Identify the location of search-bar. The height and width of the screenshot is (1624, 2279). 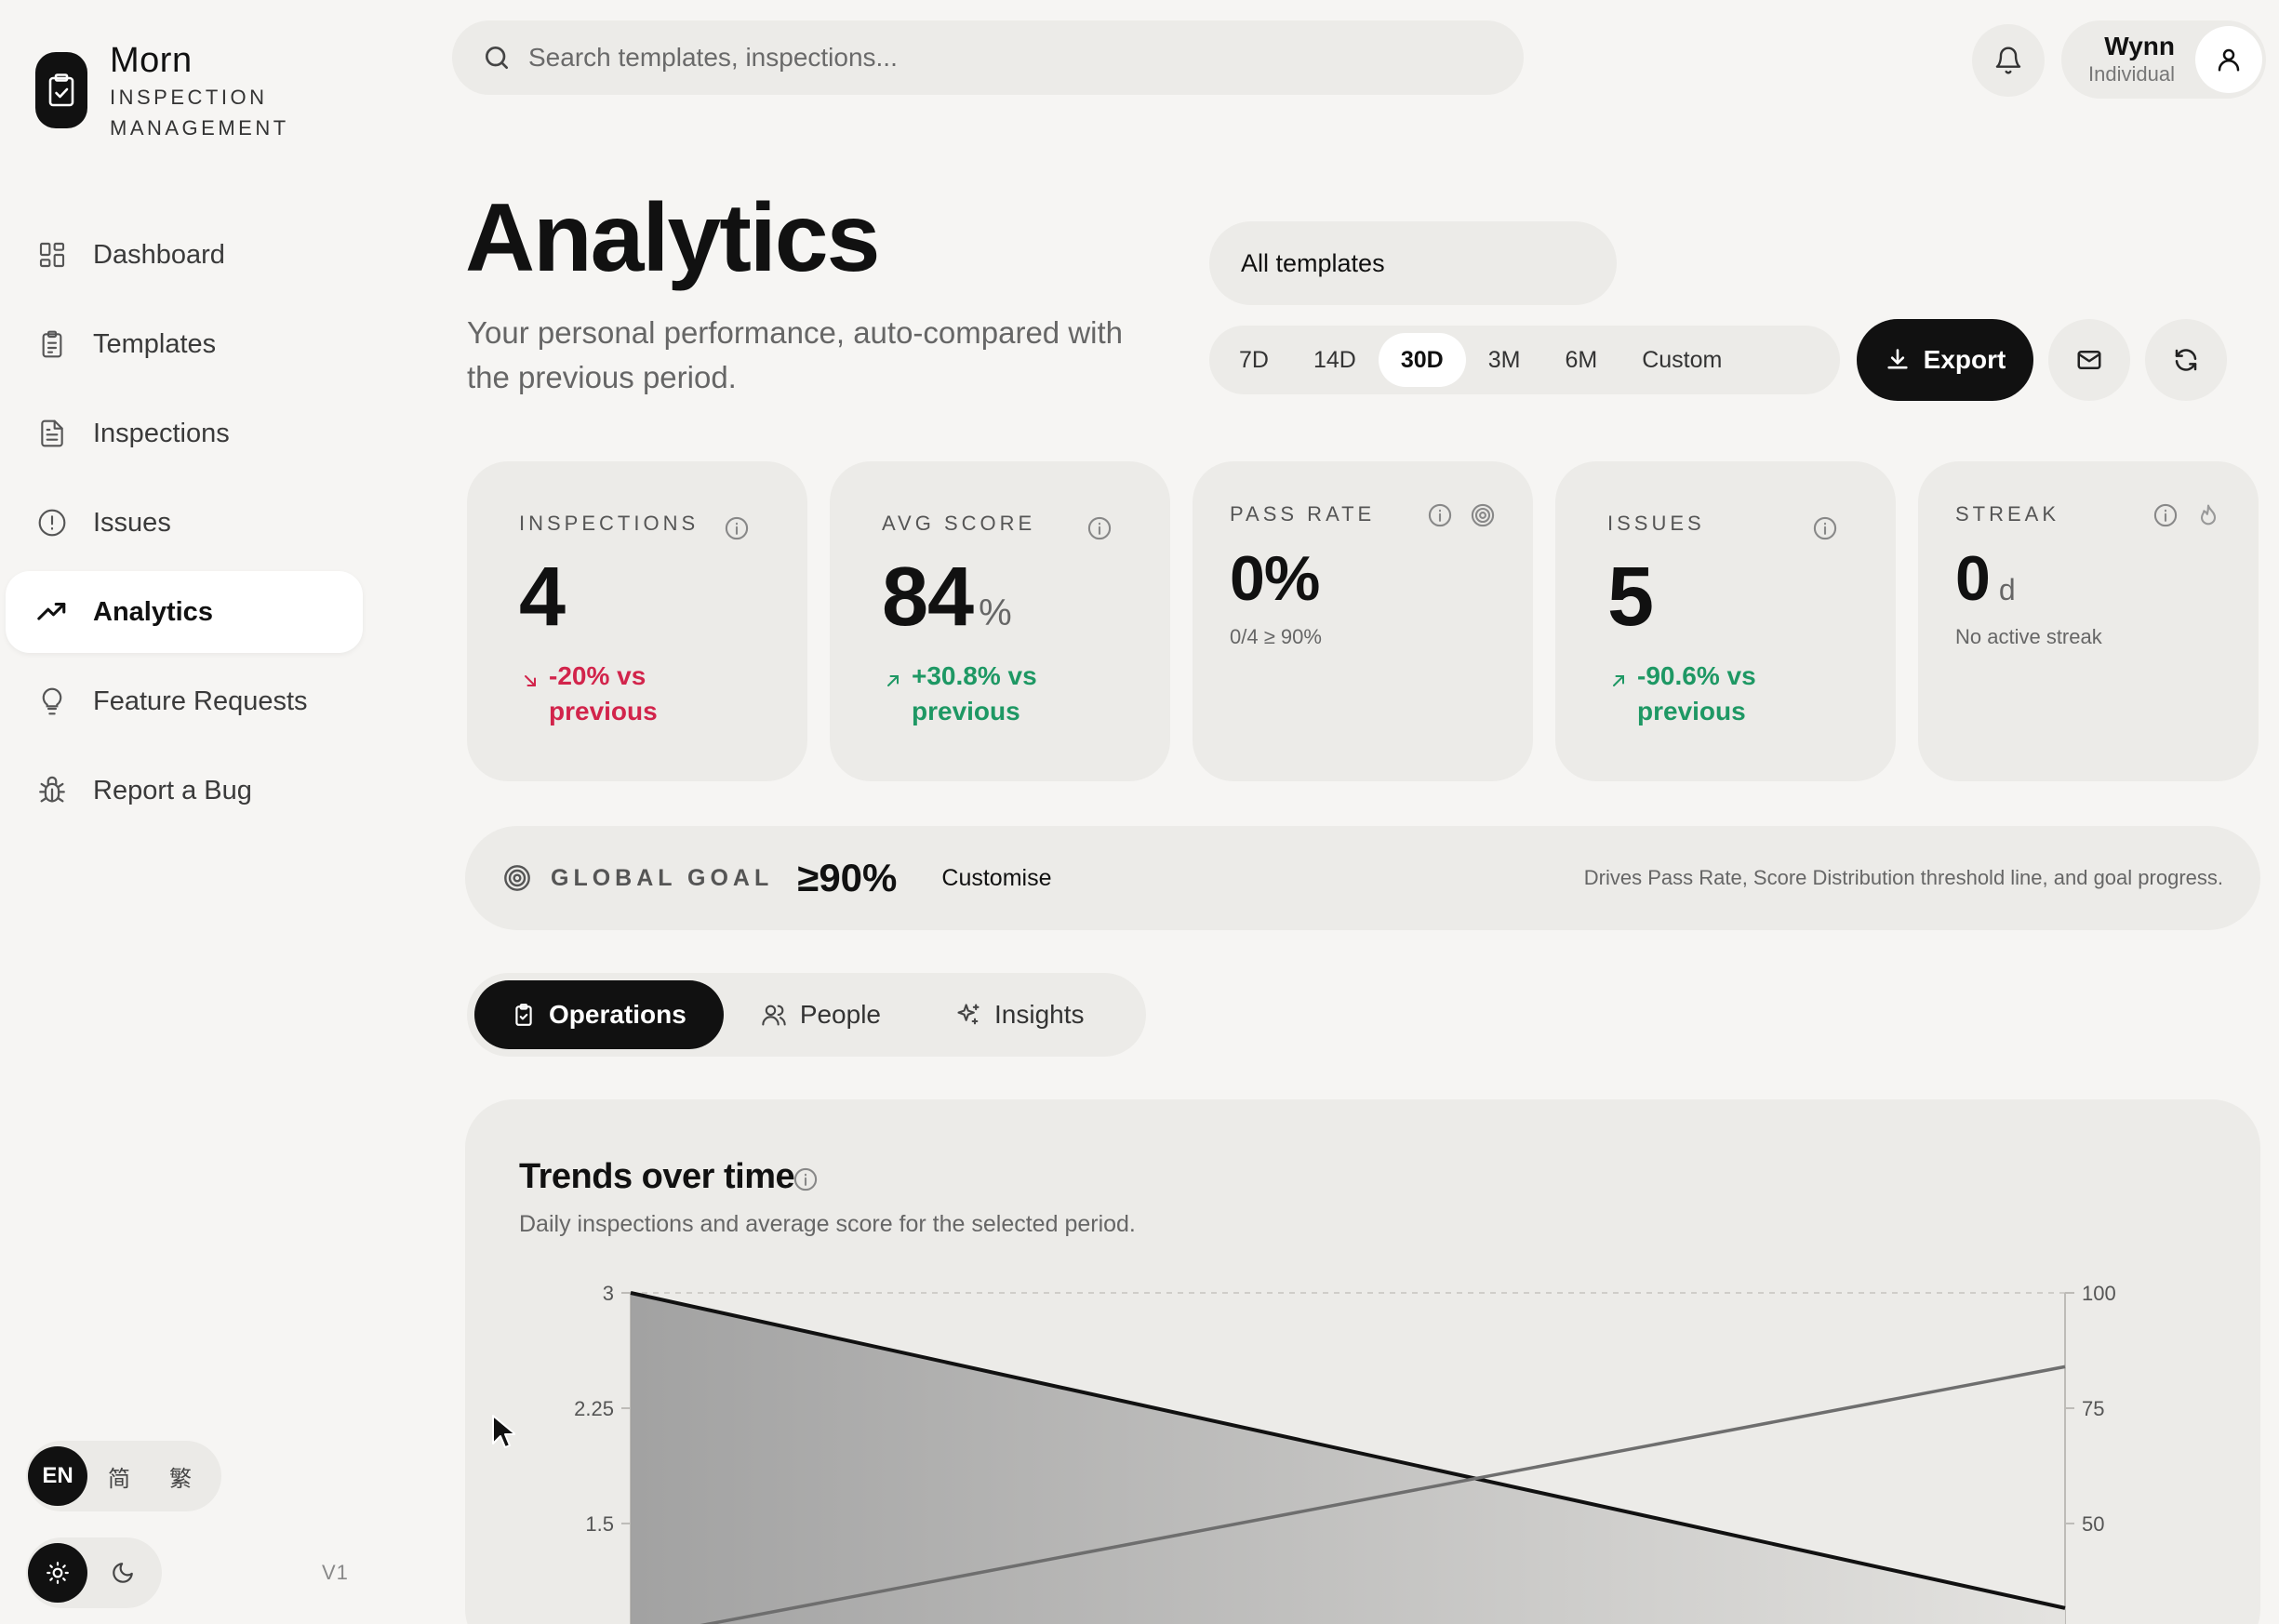
(988, 57).